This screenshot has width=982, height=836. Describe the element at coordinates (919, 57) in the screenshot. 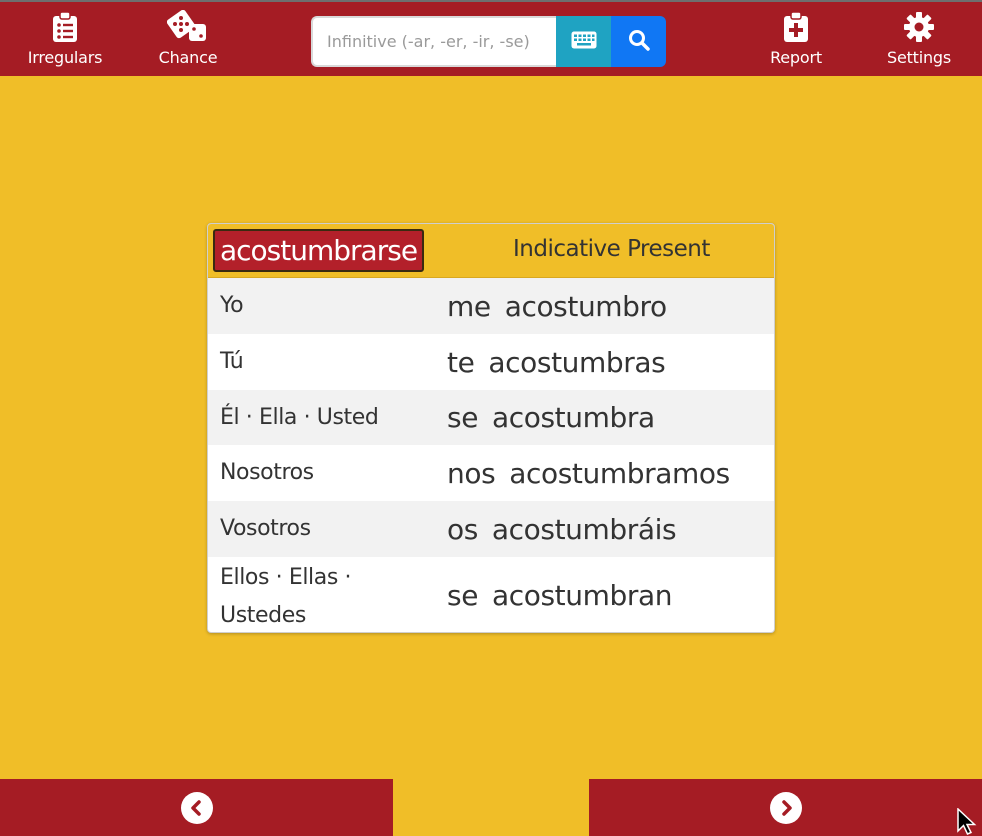

I see `settings-label: Settings` at that location.